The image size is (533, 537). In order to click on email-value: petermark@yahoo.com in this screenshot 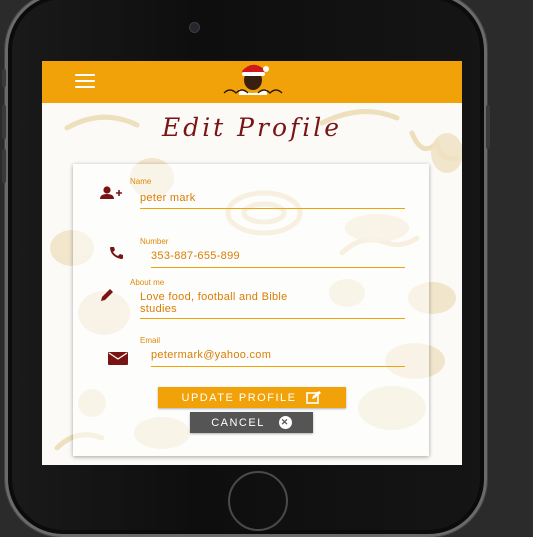, I will do `click(211, 355)`.